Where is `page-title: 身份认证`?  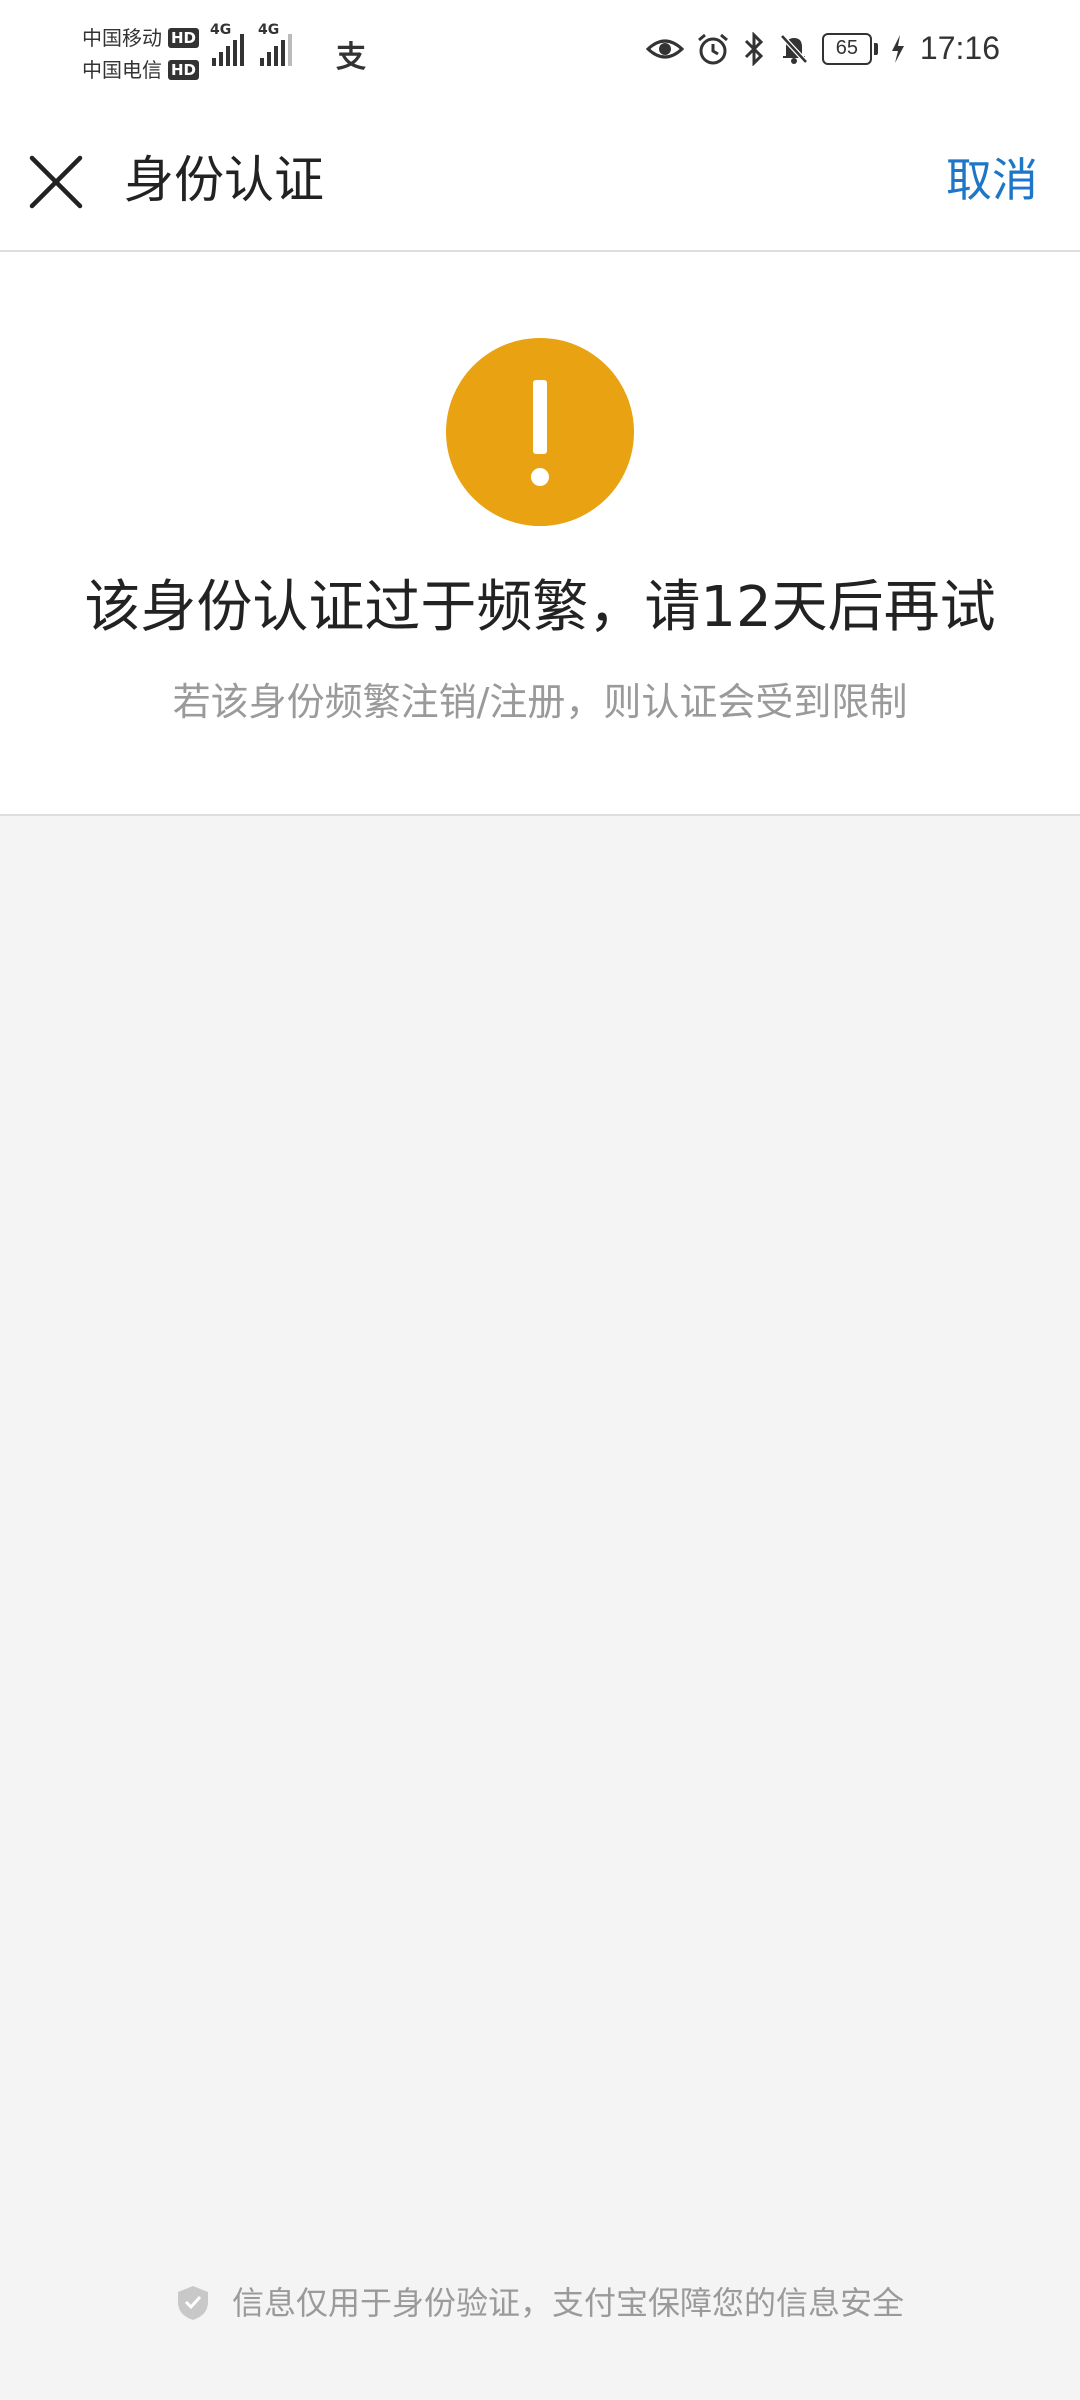 page-title: 身份认证 is located at coordinates (224, 180).